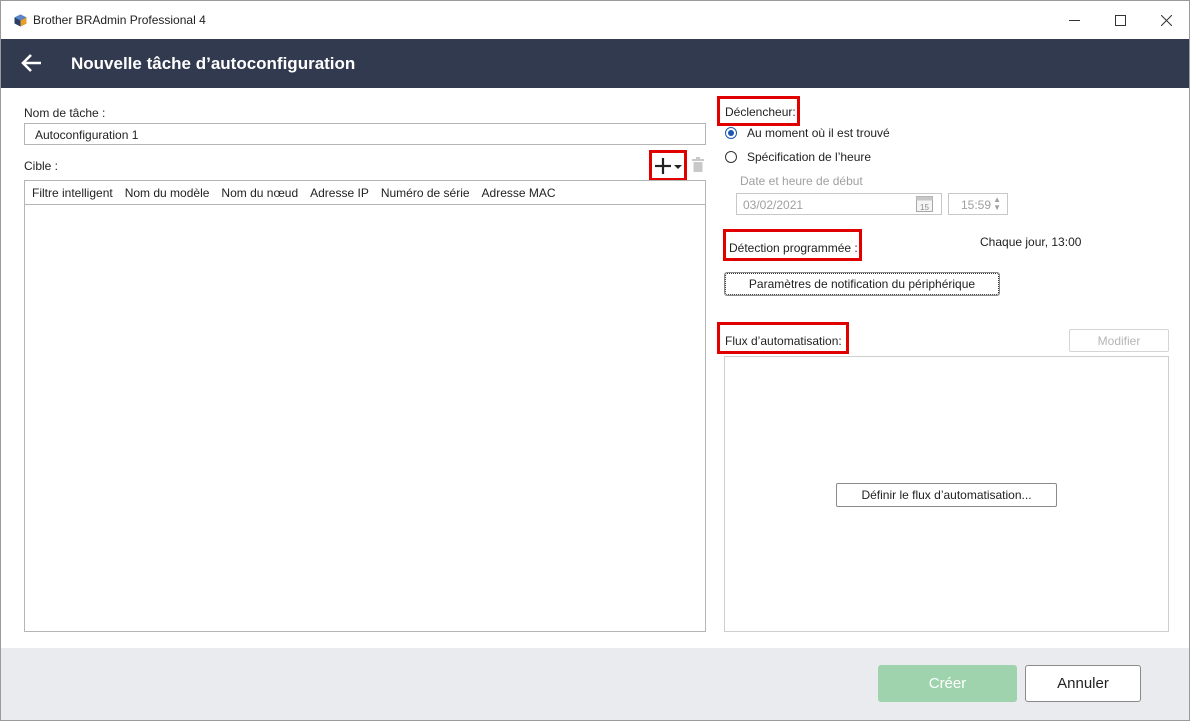  I want to click on window-title: Brother BRAdmin Professional 4, so click(119, 20).